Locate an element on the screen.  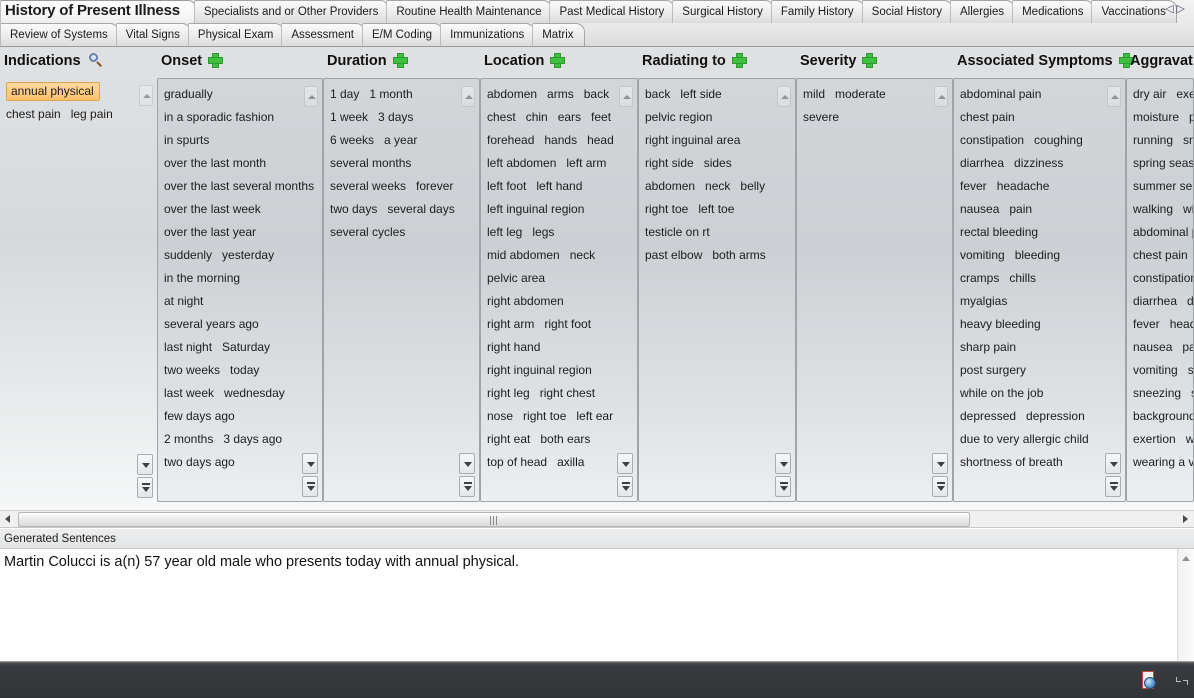
list-item-token: post surgery is located at coordinates (993, 370).